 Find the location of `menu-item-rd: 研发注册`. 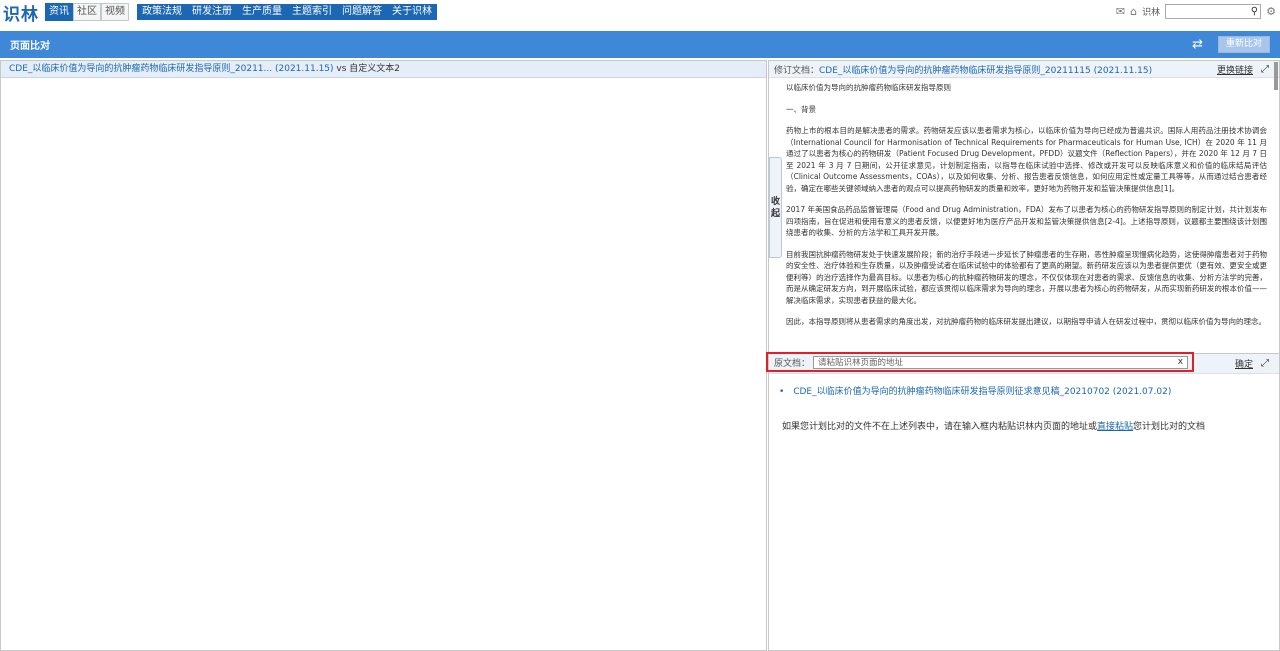

menu-item-rd: 研发注册 is located at coordinates (212, 12).